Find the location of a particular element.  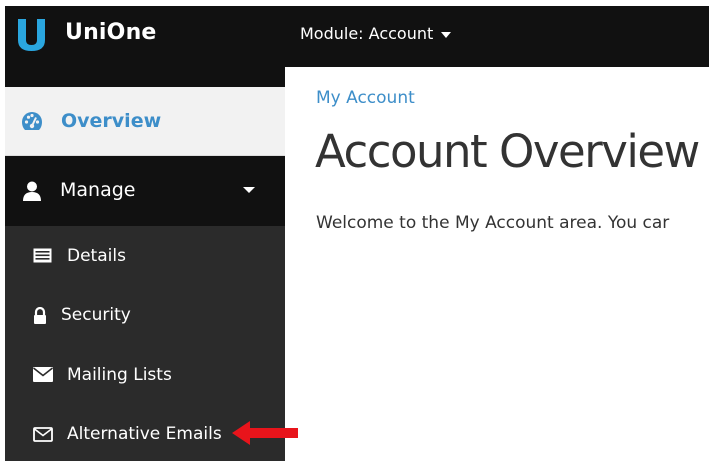

sidebar-item-mailing-lists: Mailing Lists is located at coordinates (145, 375).